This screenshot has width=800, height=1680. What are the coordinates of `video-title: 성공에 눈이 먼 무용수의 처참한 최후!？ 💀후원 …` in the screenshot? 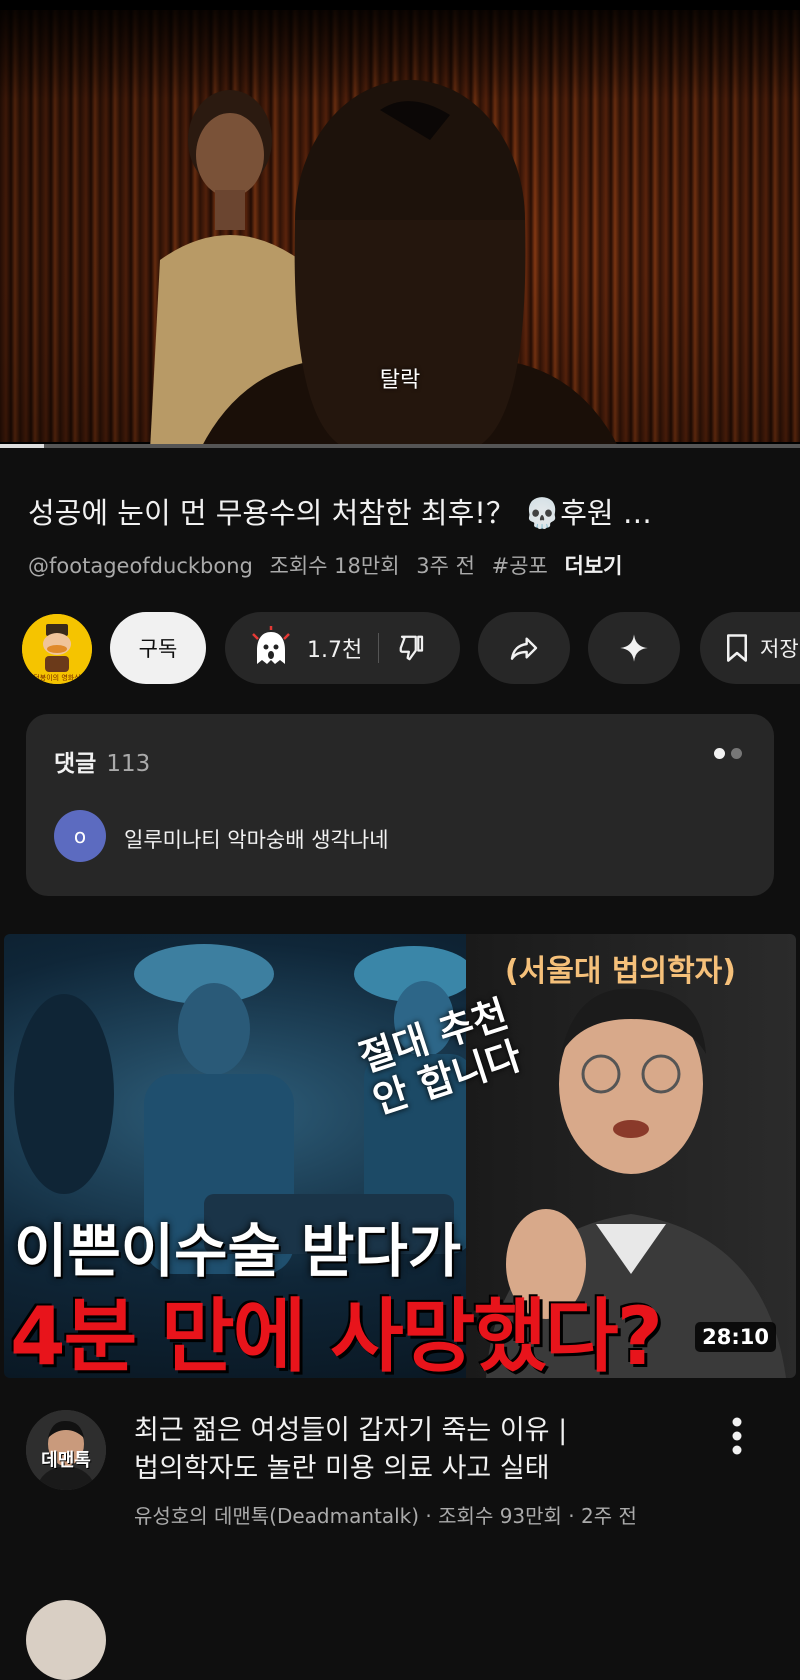 It's located at (403, 511).